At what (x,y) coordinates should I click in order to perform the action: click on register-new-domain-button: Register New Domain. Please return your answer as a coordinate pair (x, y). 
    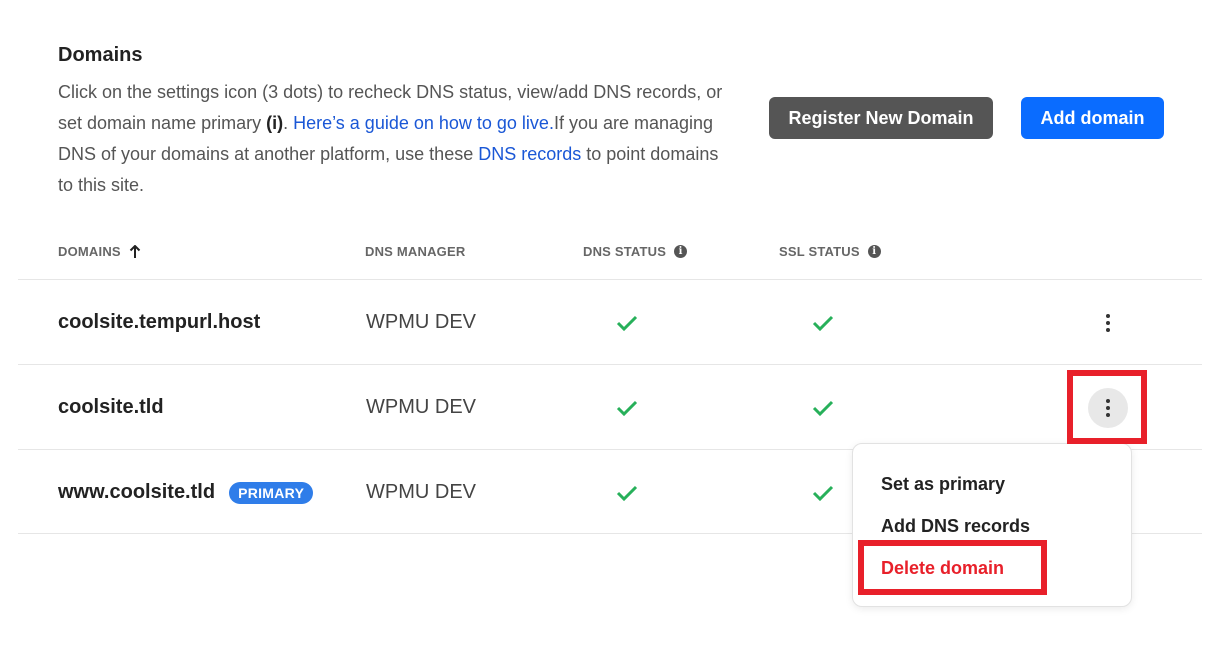
    Looking at the image, I should click on (881, 118).